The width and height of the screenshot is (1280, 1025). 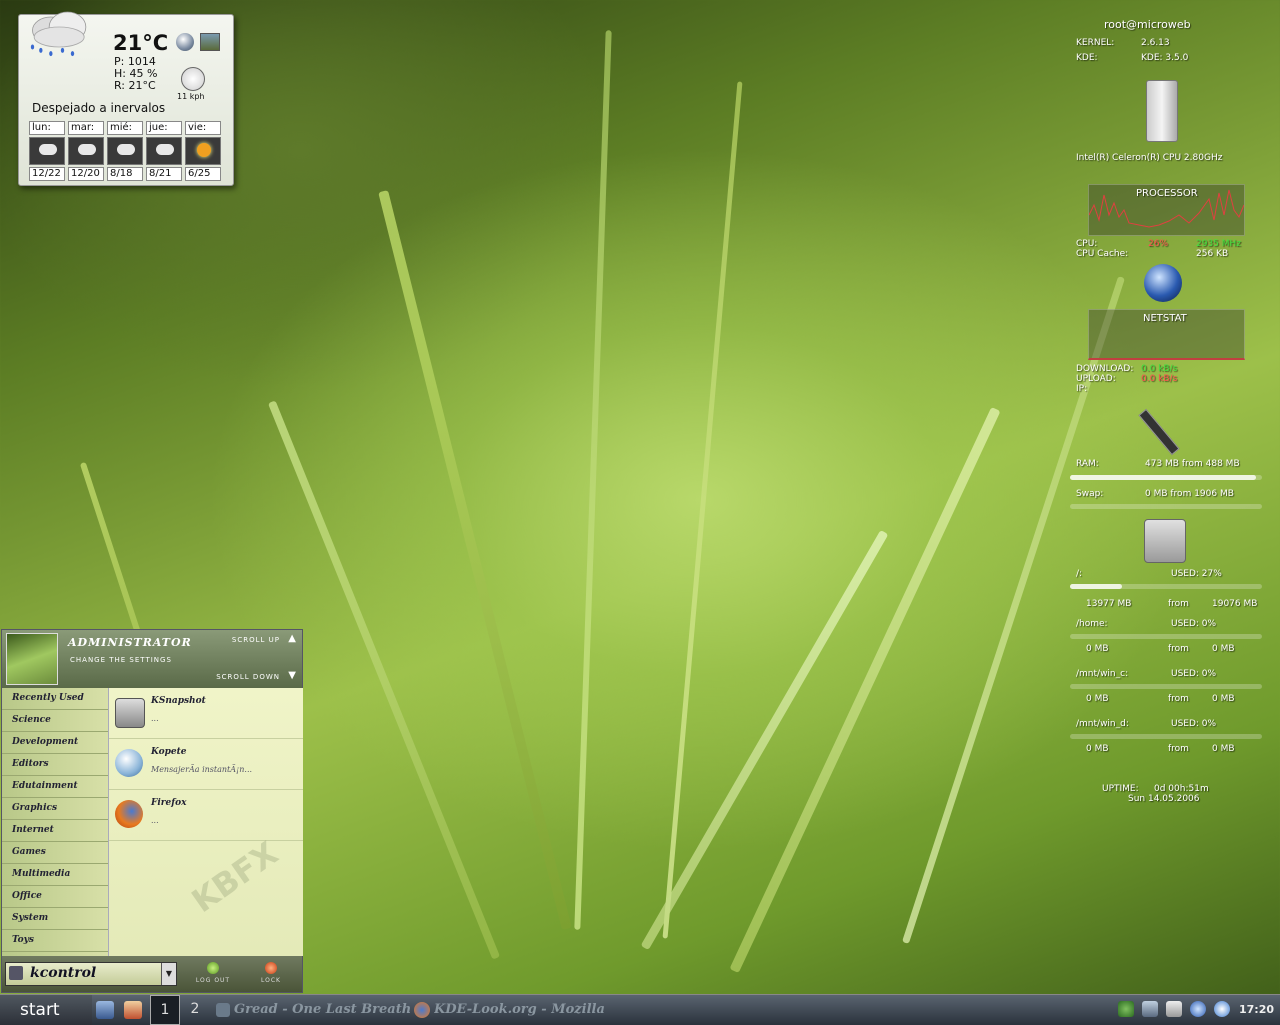 I want to click on cpu-cache-label: CPU Cache:, so click(x=1102, y=254).